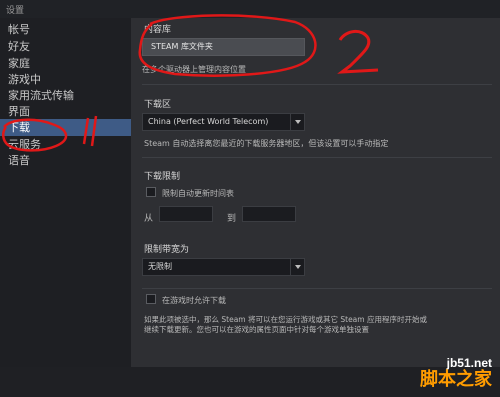 The height and width of the screenshot is (397, 500). Describe the element at coordinates (167, 250) in the screenshot. I see `bandwidth-label: 限制带宽为` at that location.